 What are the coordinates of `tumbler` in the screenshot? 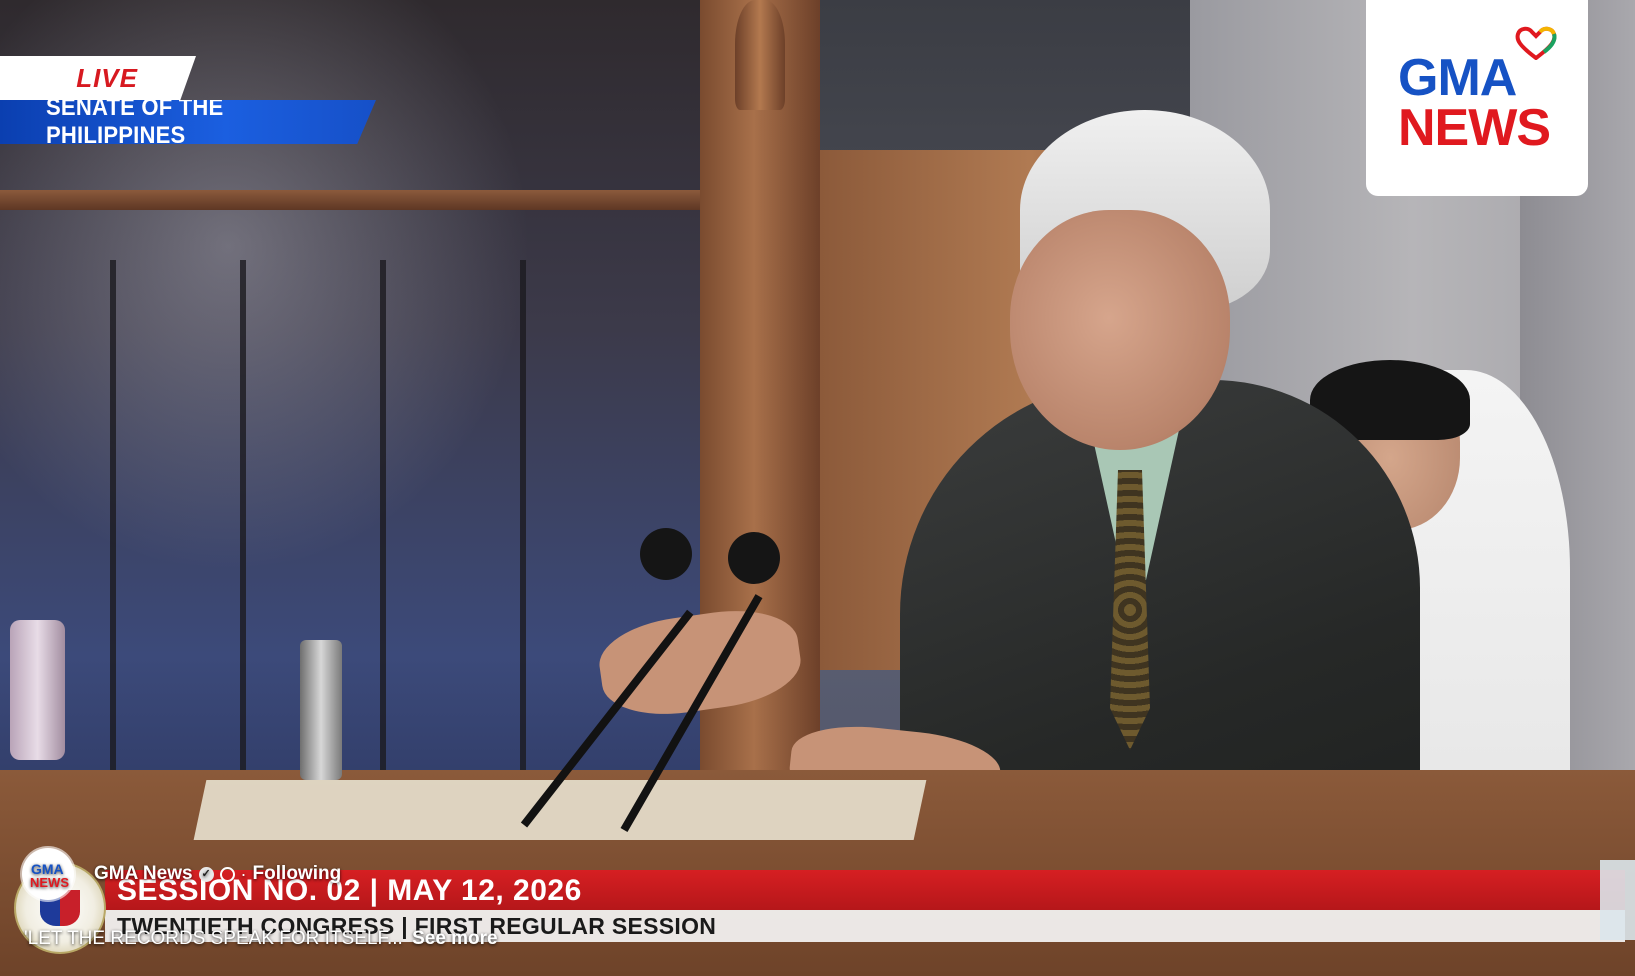 It's located at (321, 710).